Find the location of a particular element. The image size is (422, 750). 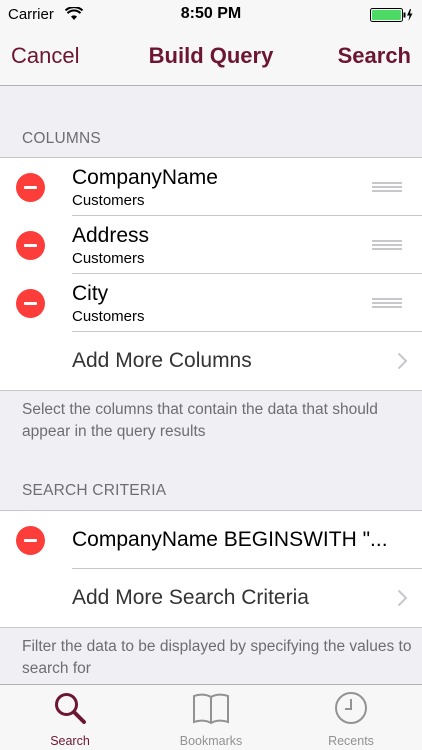

column-row: Address Customers is located at coordinates (211, 245).